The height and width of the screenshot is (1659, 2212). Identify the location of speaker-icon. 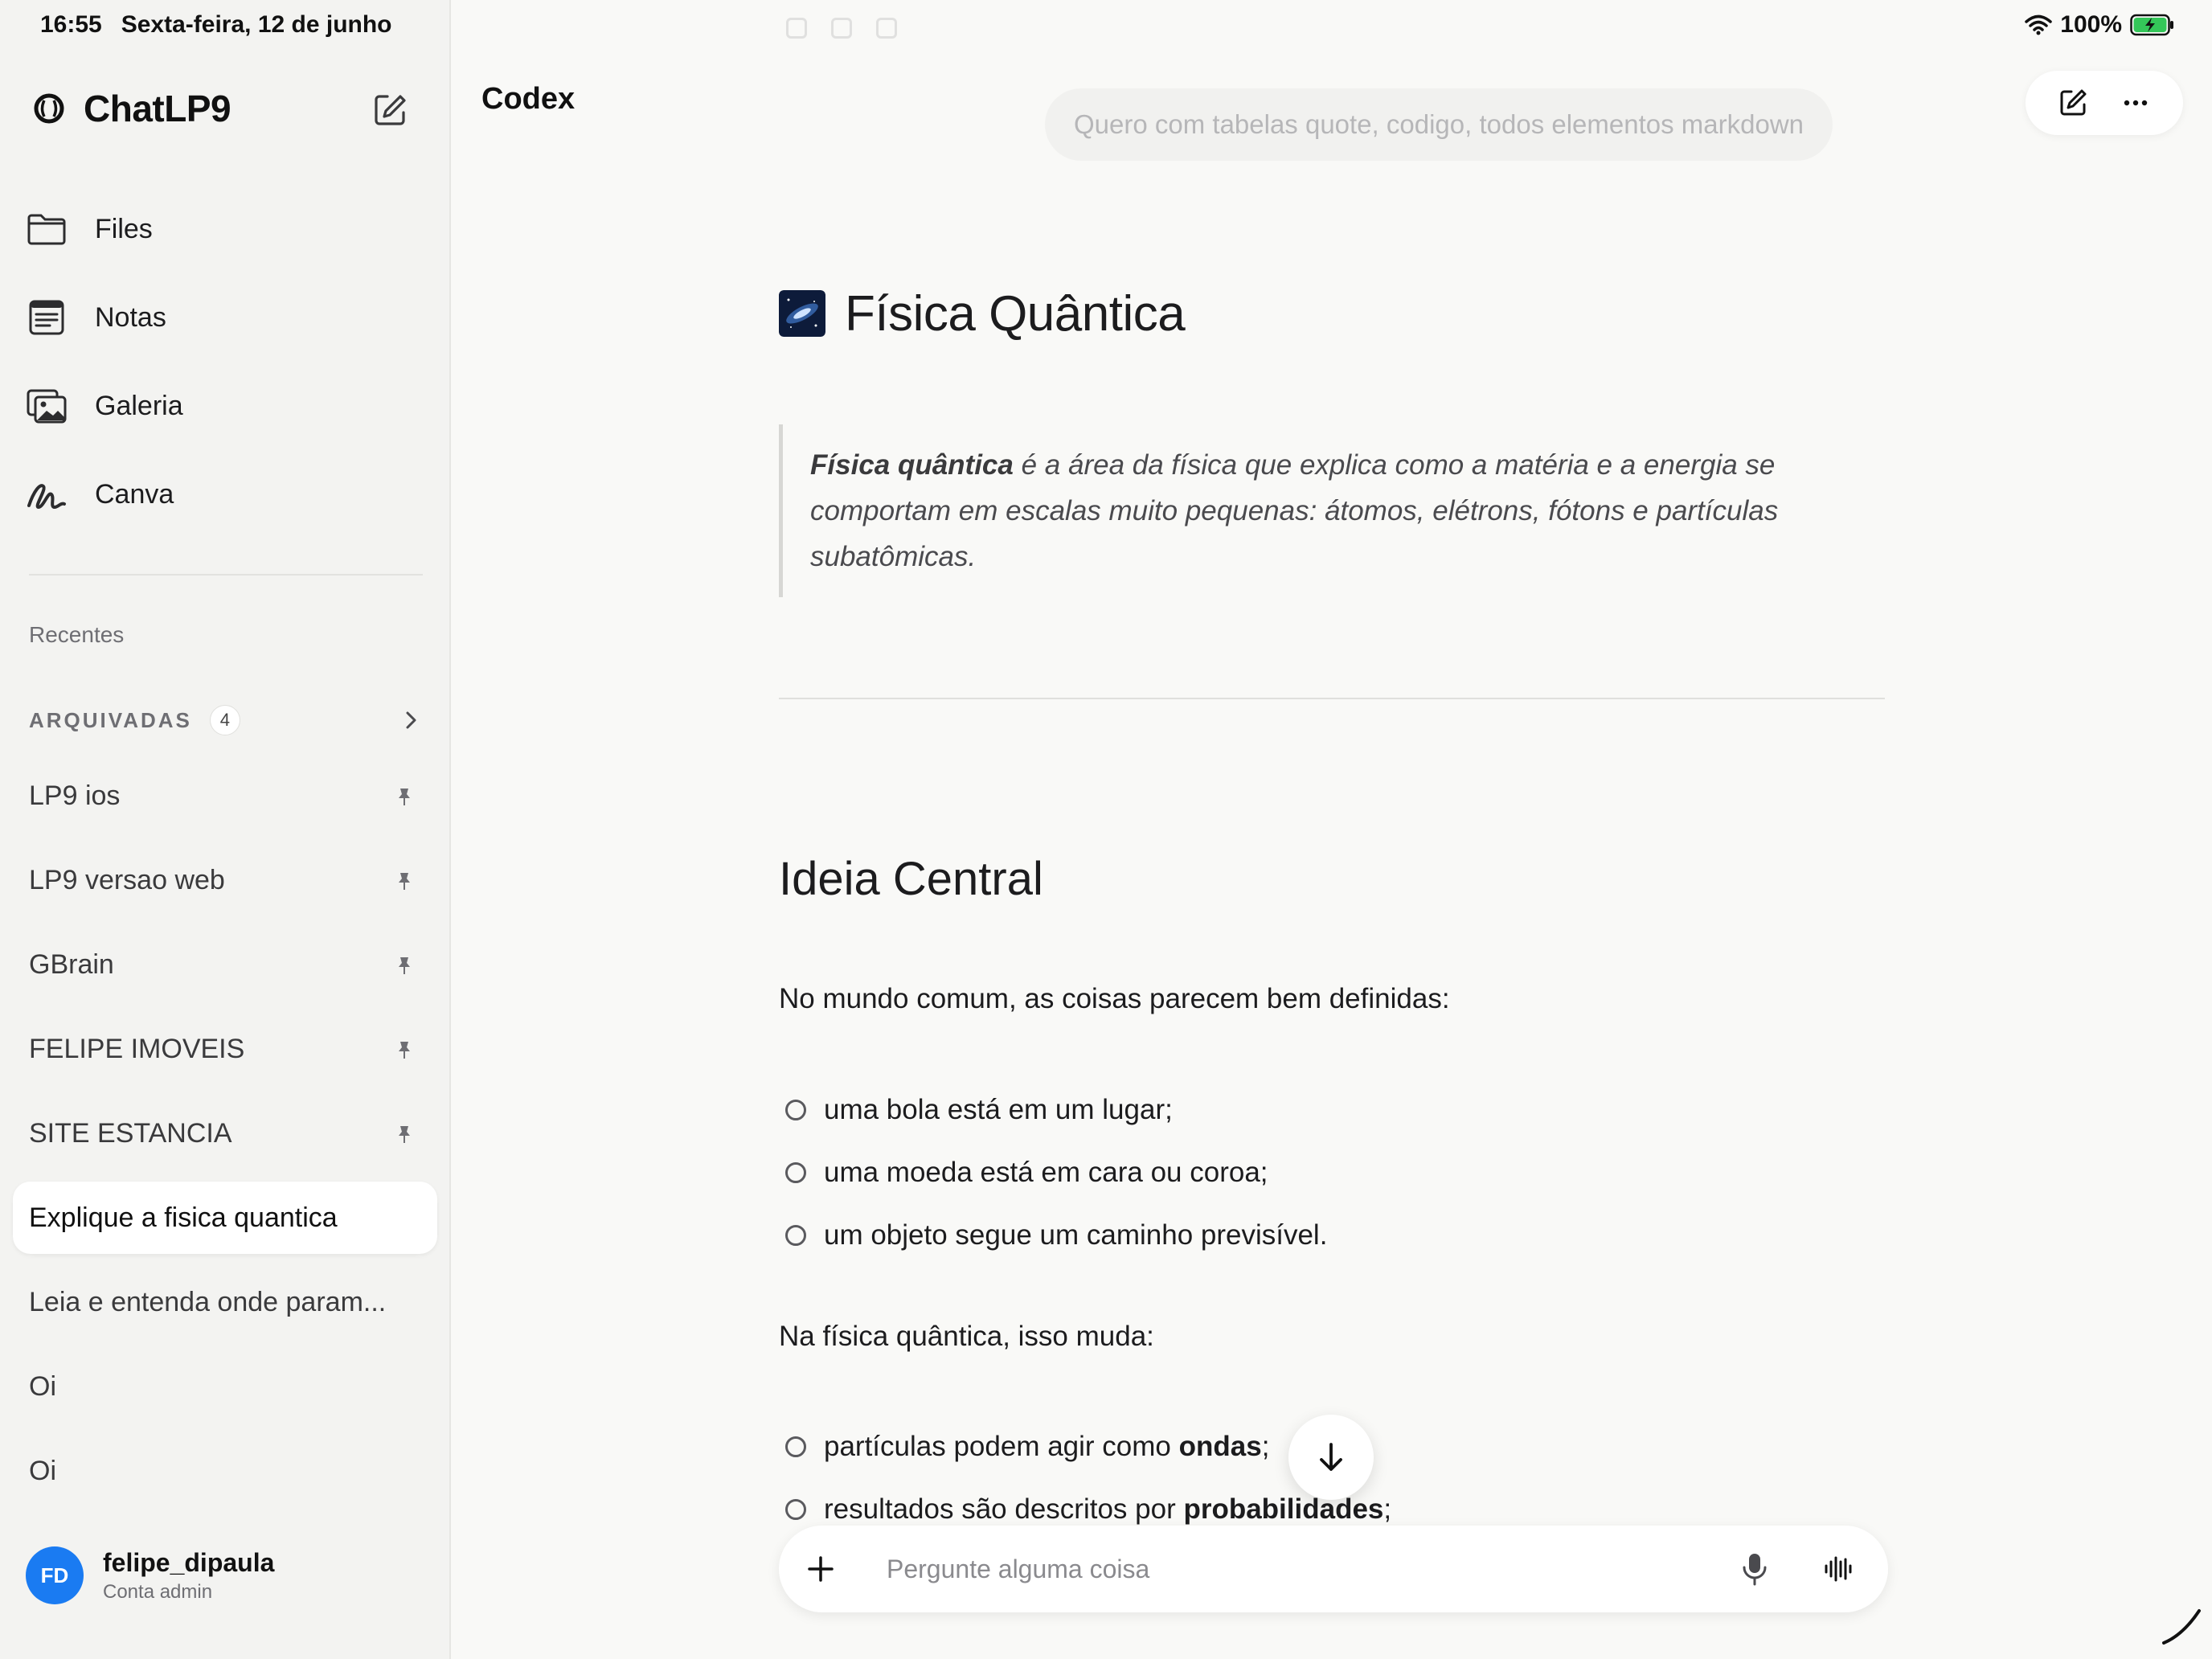
(842, 28).